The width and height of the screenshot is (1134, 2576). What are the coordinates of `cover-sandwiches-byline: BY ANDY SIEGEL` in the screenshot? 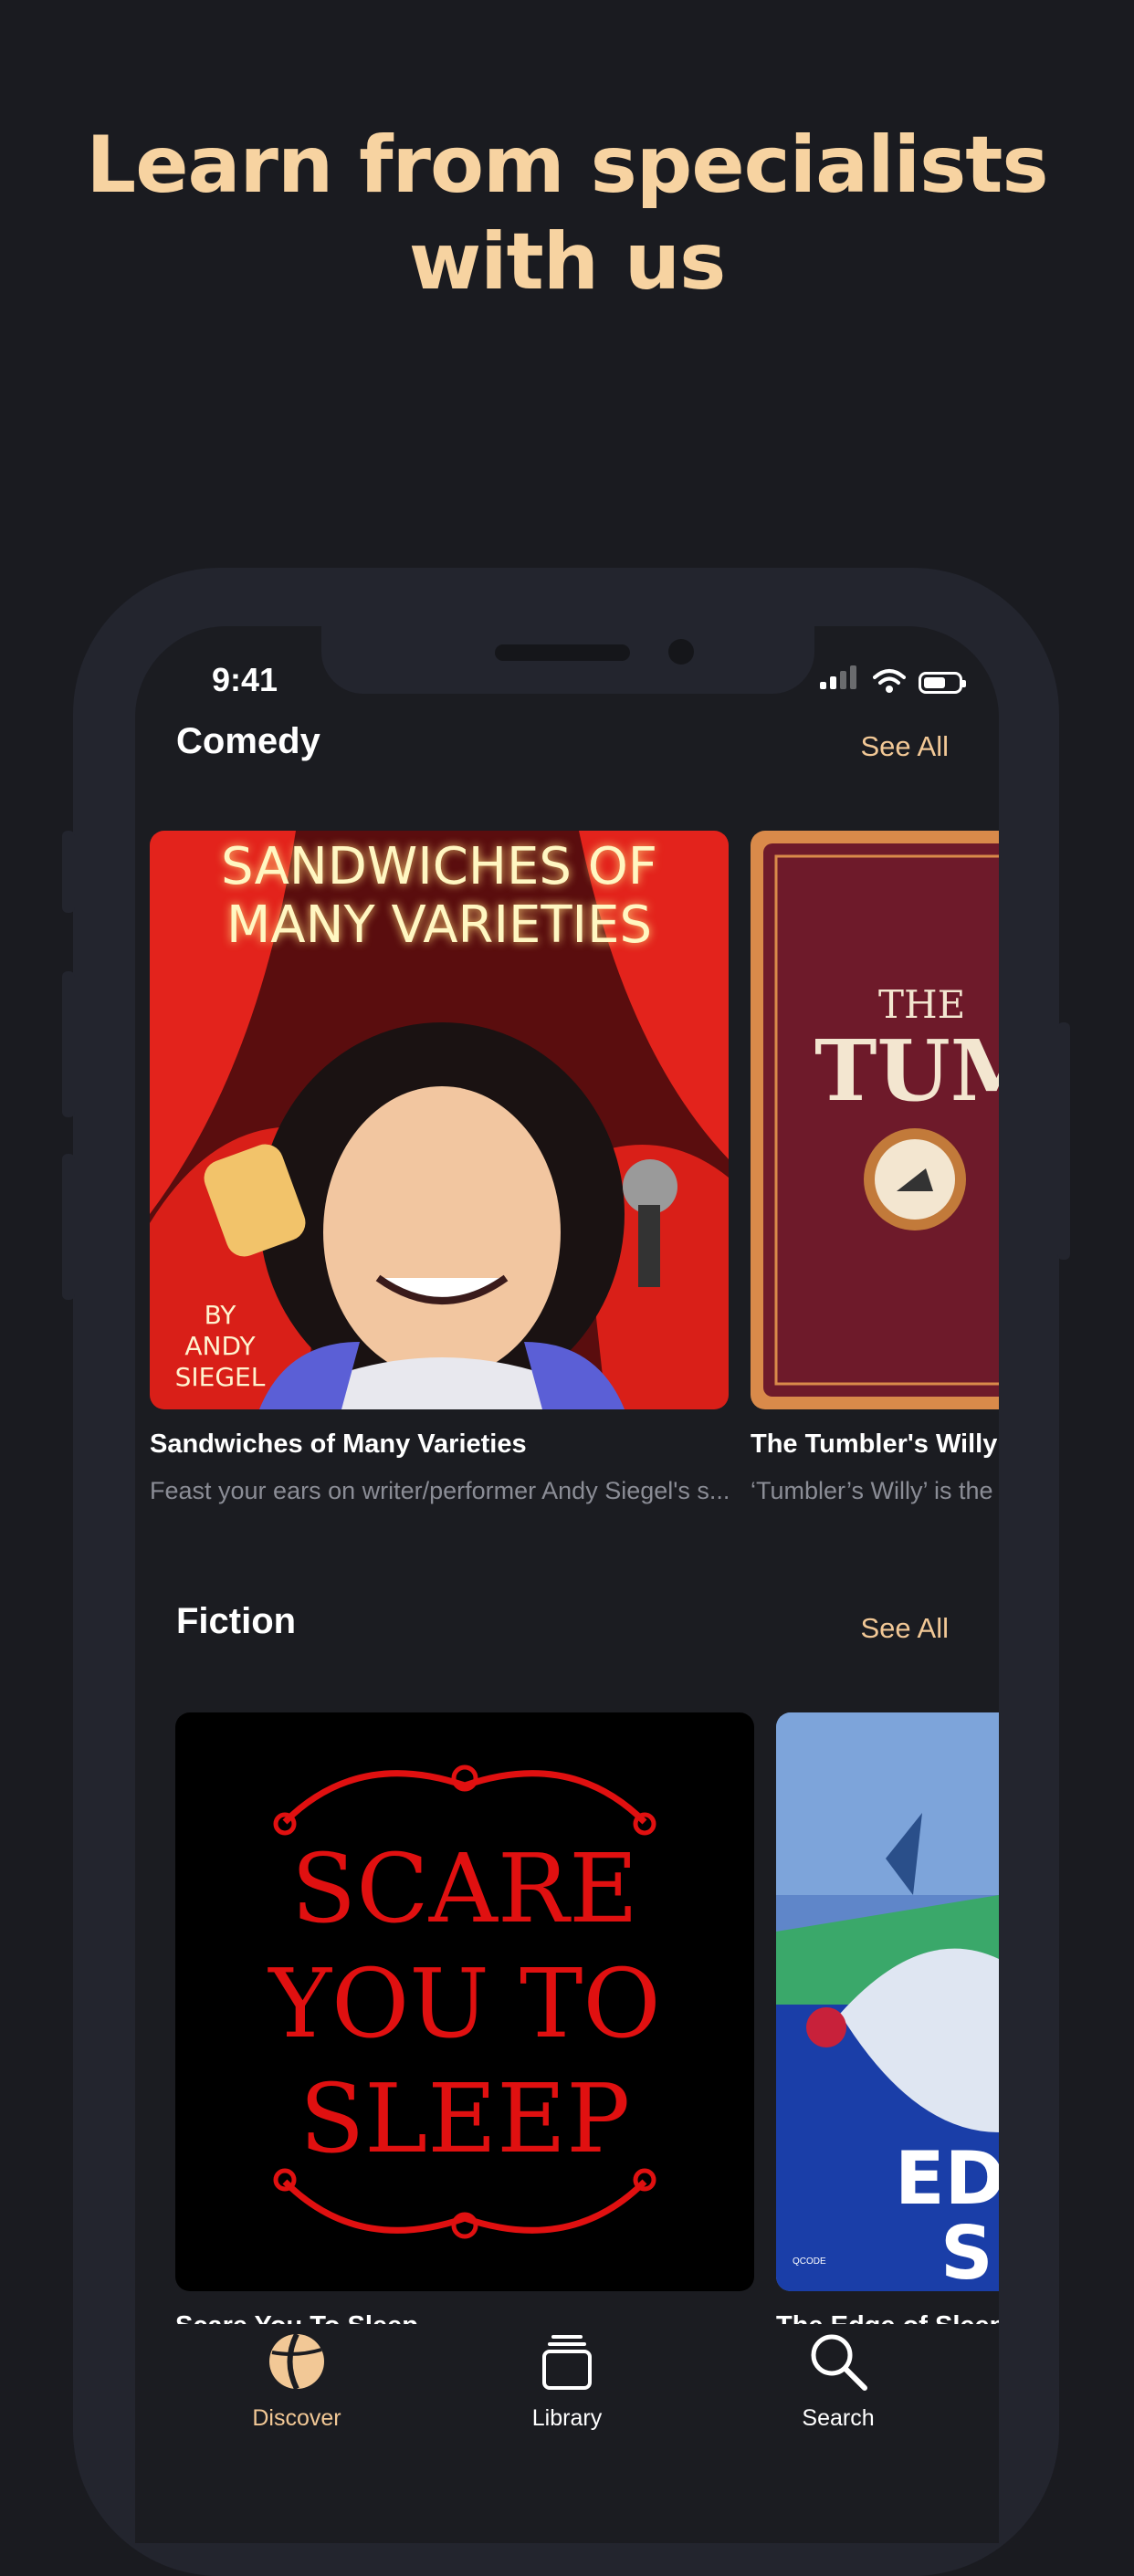 It's located at (220, 1346).